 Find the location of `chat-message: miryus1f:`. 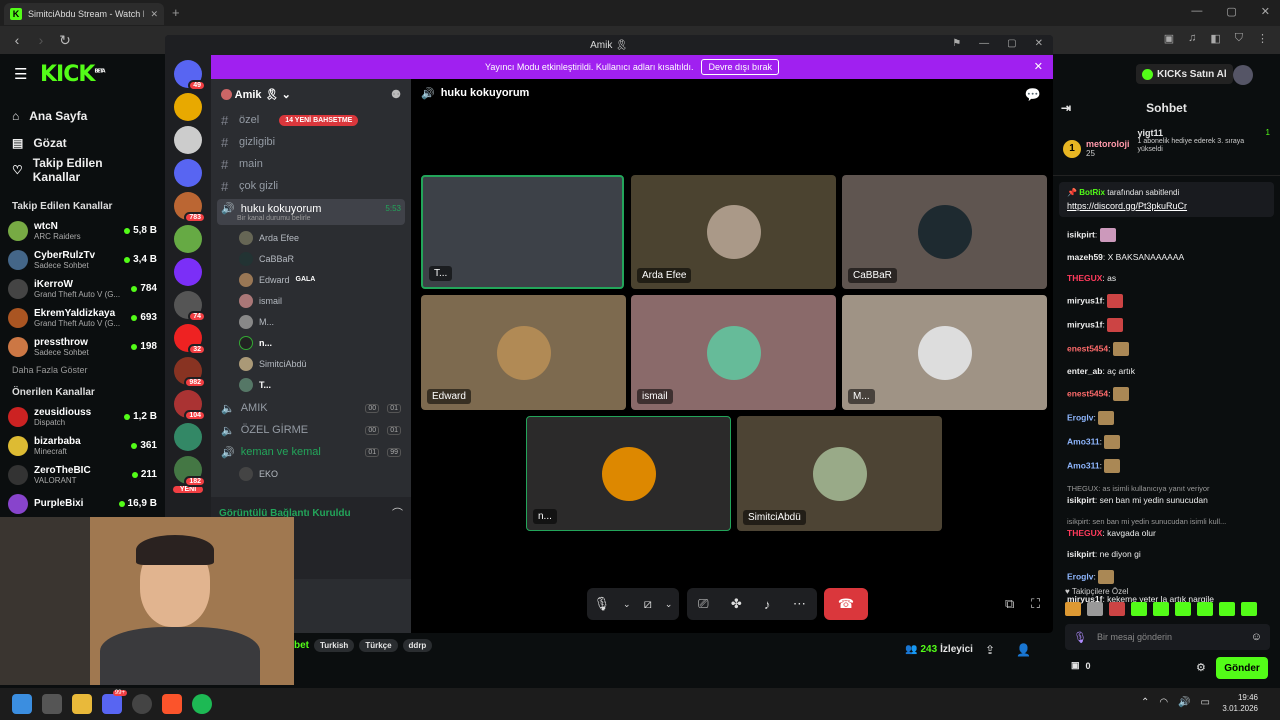

chat-message: miryus1f: is located at coordinates (1166, 325).